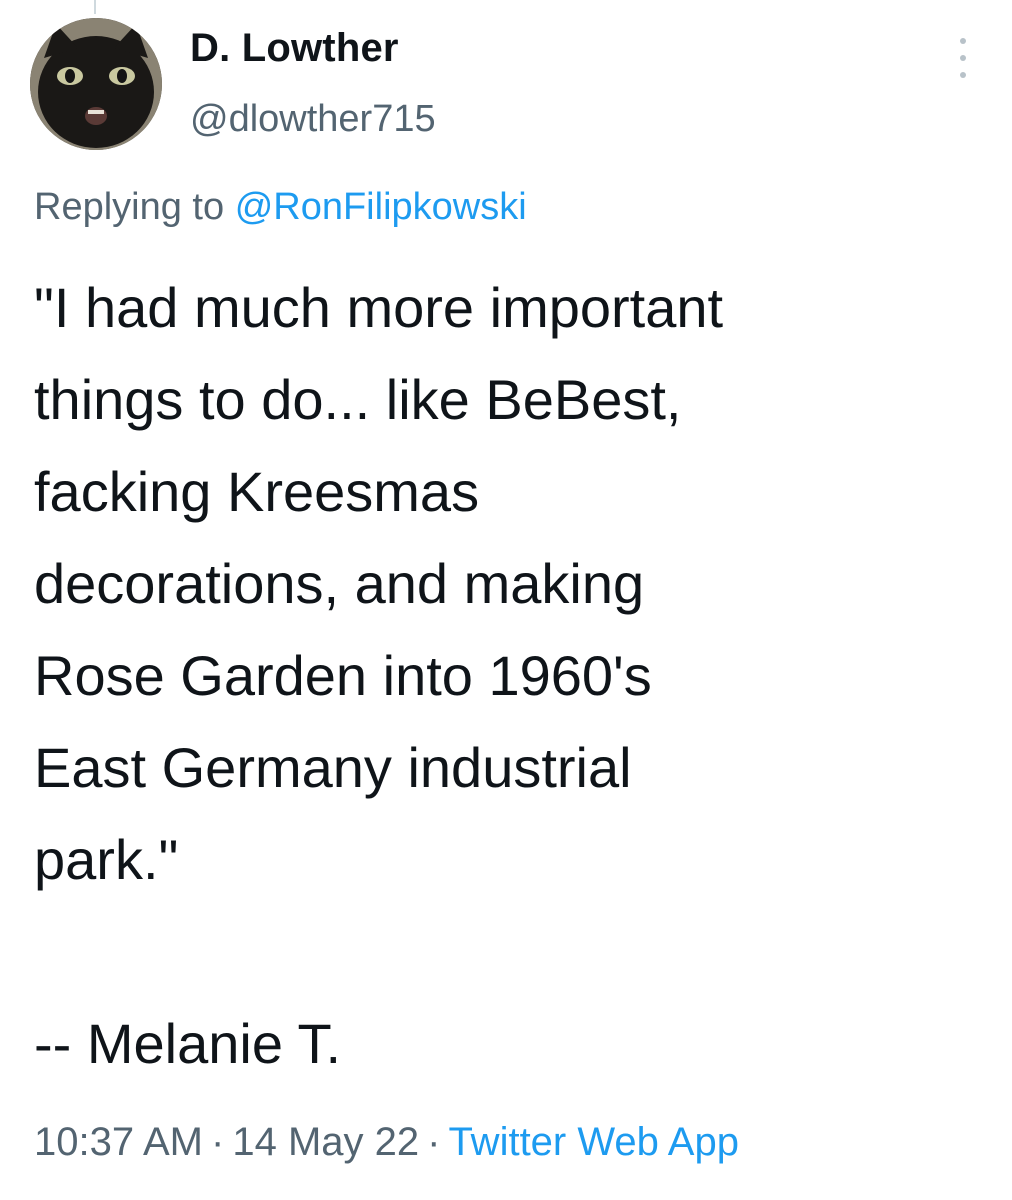 This screenshot has height=1200, width=1012. I want to click on tweet-text-line: things to do... like BeBest,, so click(358, 399).